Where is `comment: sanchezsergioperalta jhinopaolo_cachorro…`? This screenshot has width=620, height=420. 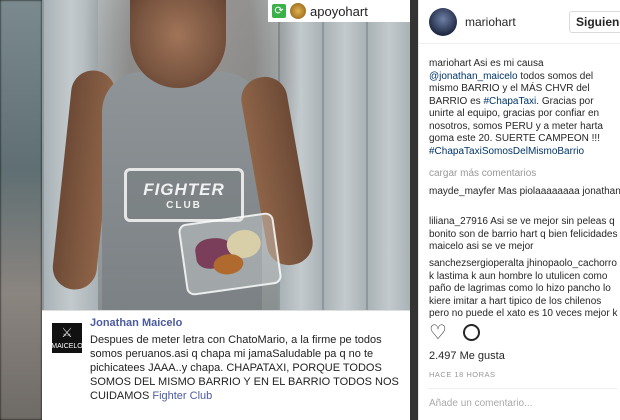
comment: sanchezsergioperalta jhinopaolo_cachorro… is located at coordinates (524, 289).